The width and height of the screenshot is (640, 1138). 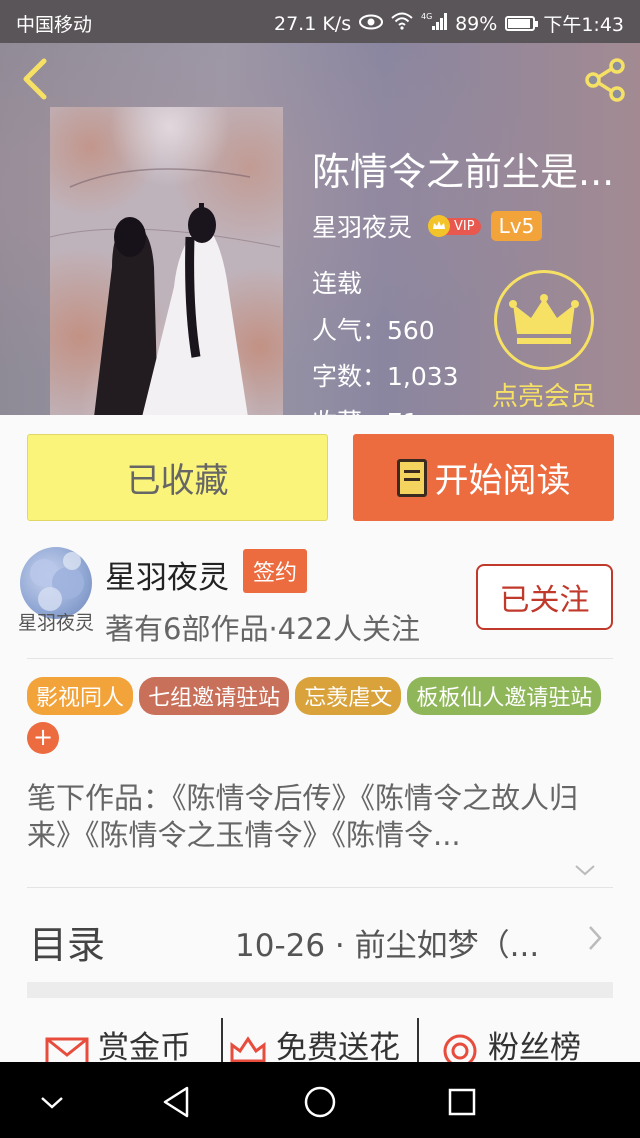 I want to click on fans-ranking-button: 粉丝榜, so click(x=510, y=1042).